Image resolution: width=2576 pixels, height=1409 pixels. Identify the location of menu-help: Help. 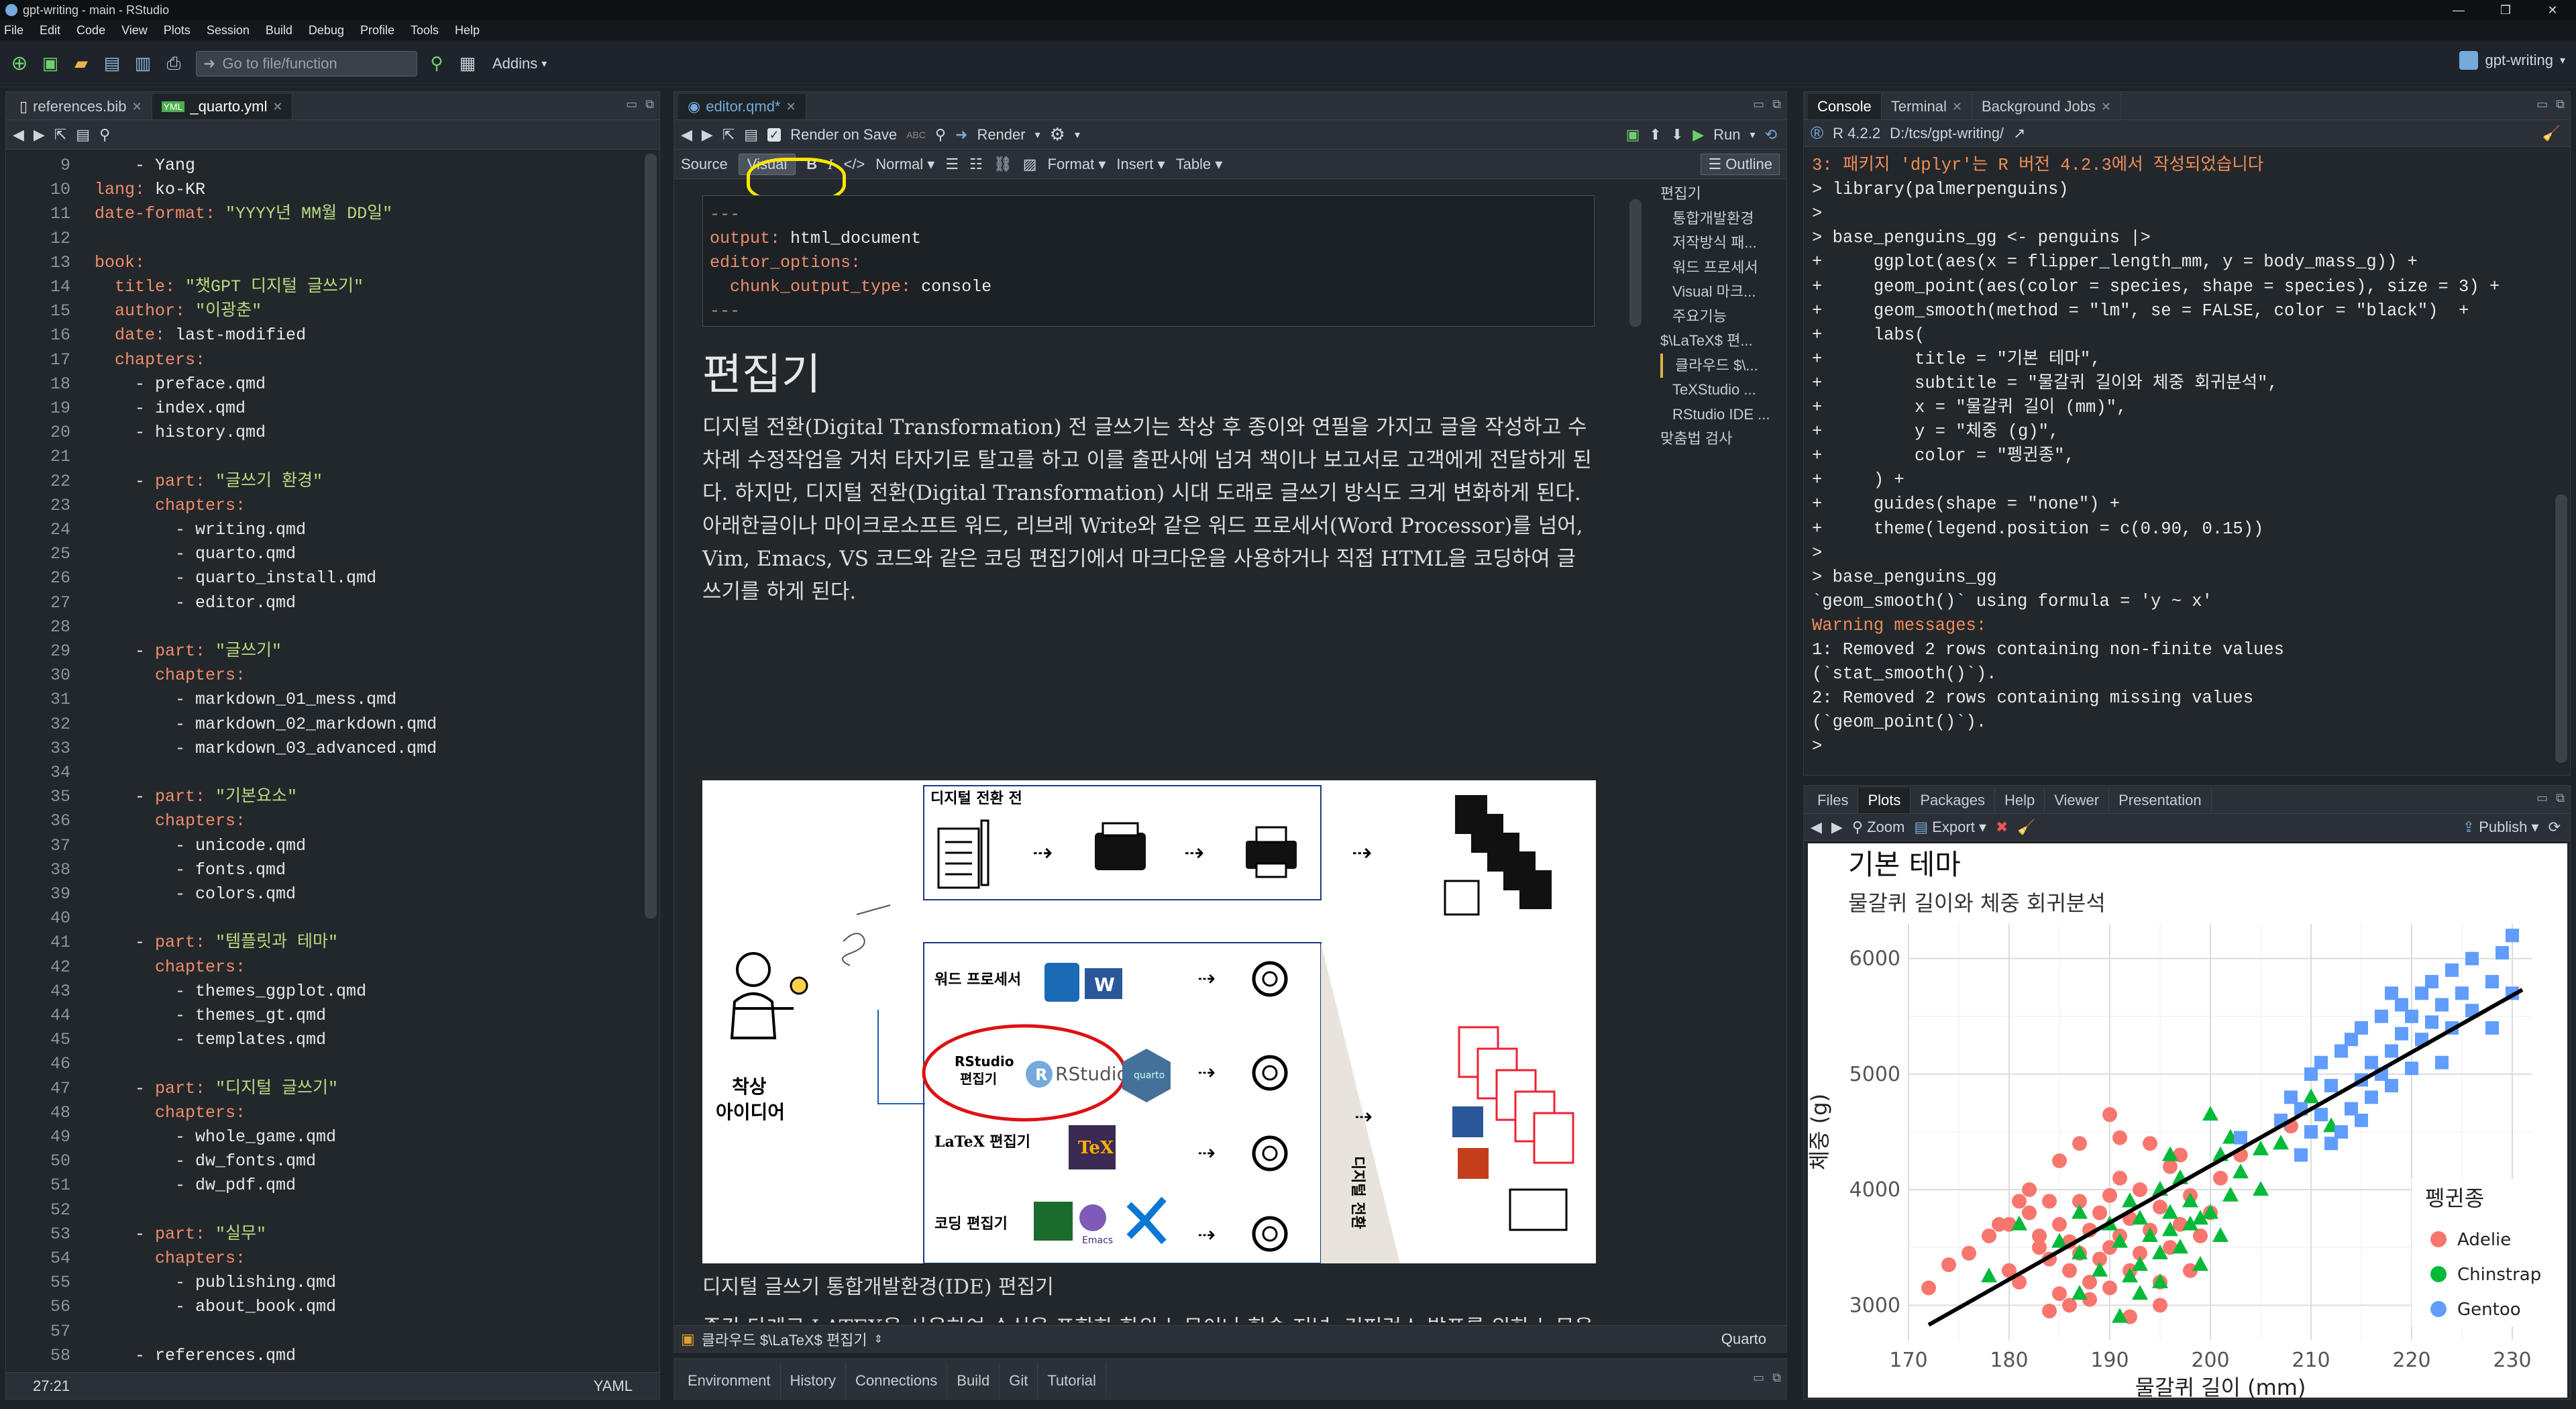
(467, 30).